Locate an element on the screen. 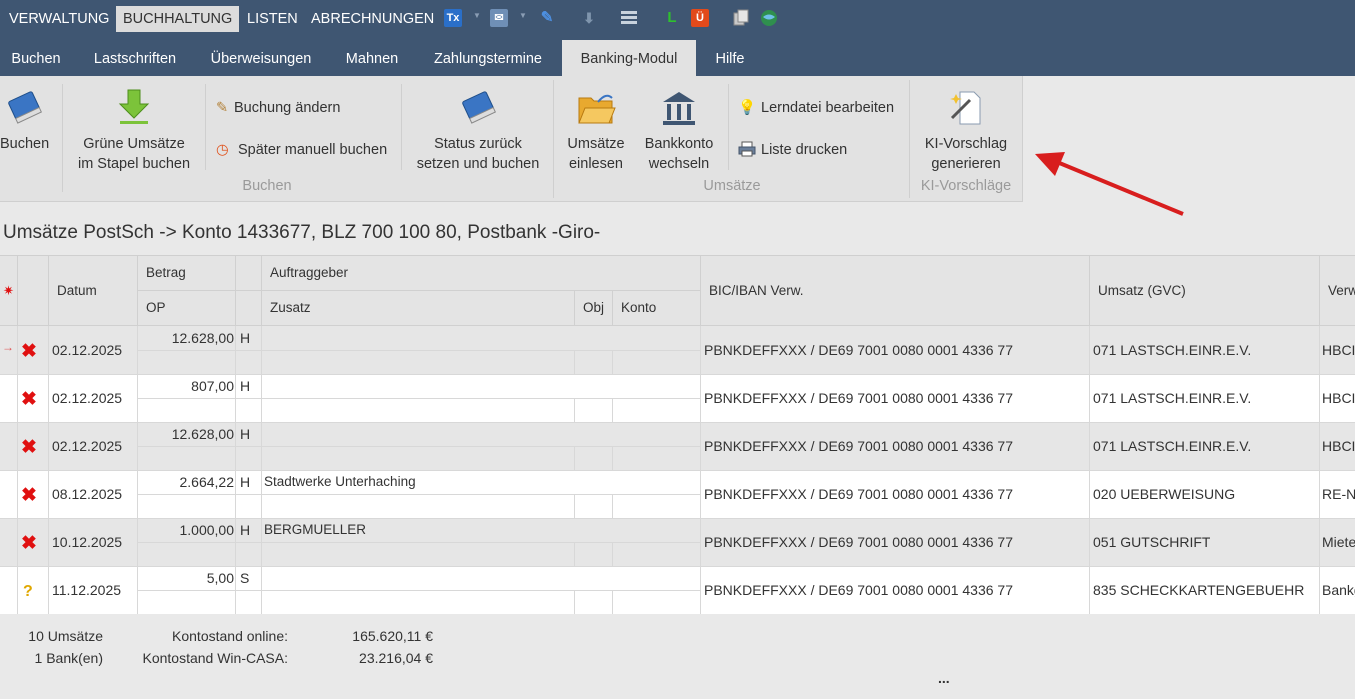 This screenshot has width=1355, height=699. globe-icon is located at coordinates (769, 18).